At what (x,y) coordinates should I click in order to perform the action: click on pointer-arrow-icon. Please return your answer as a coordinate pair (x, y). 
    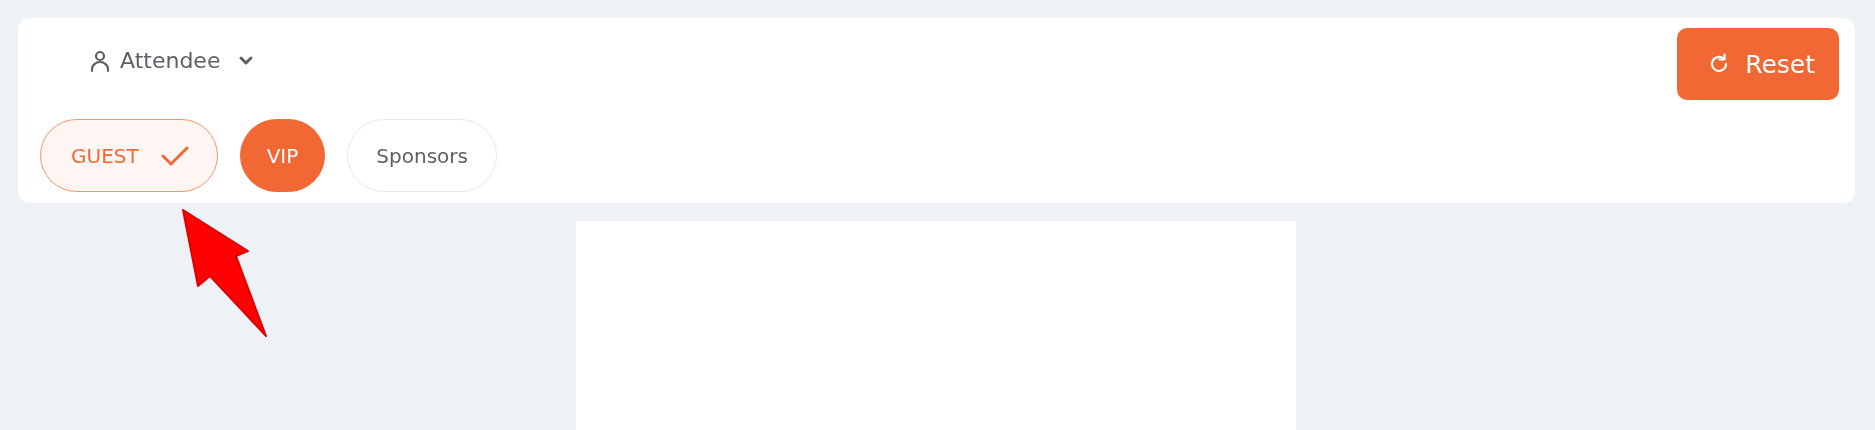
    Looking at the image, I should click on (225, 274).